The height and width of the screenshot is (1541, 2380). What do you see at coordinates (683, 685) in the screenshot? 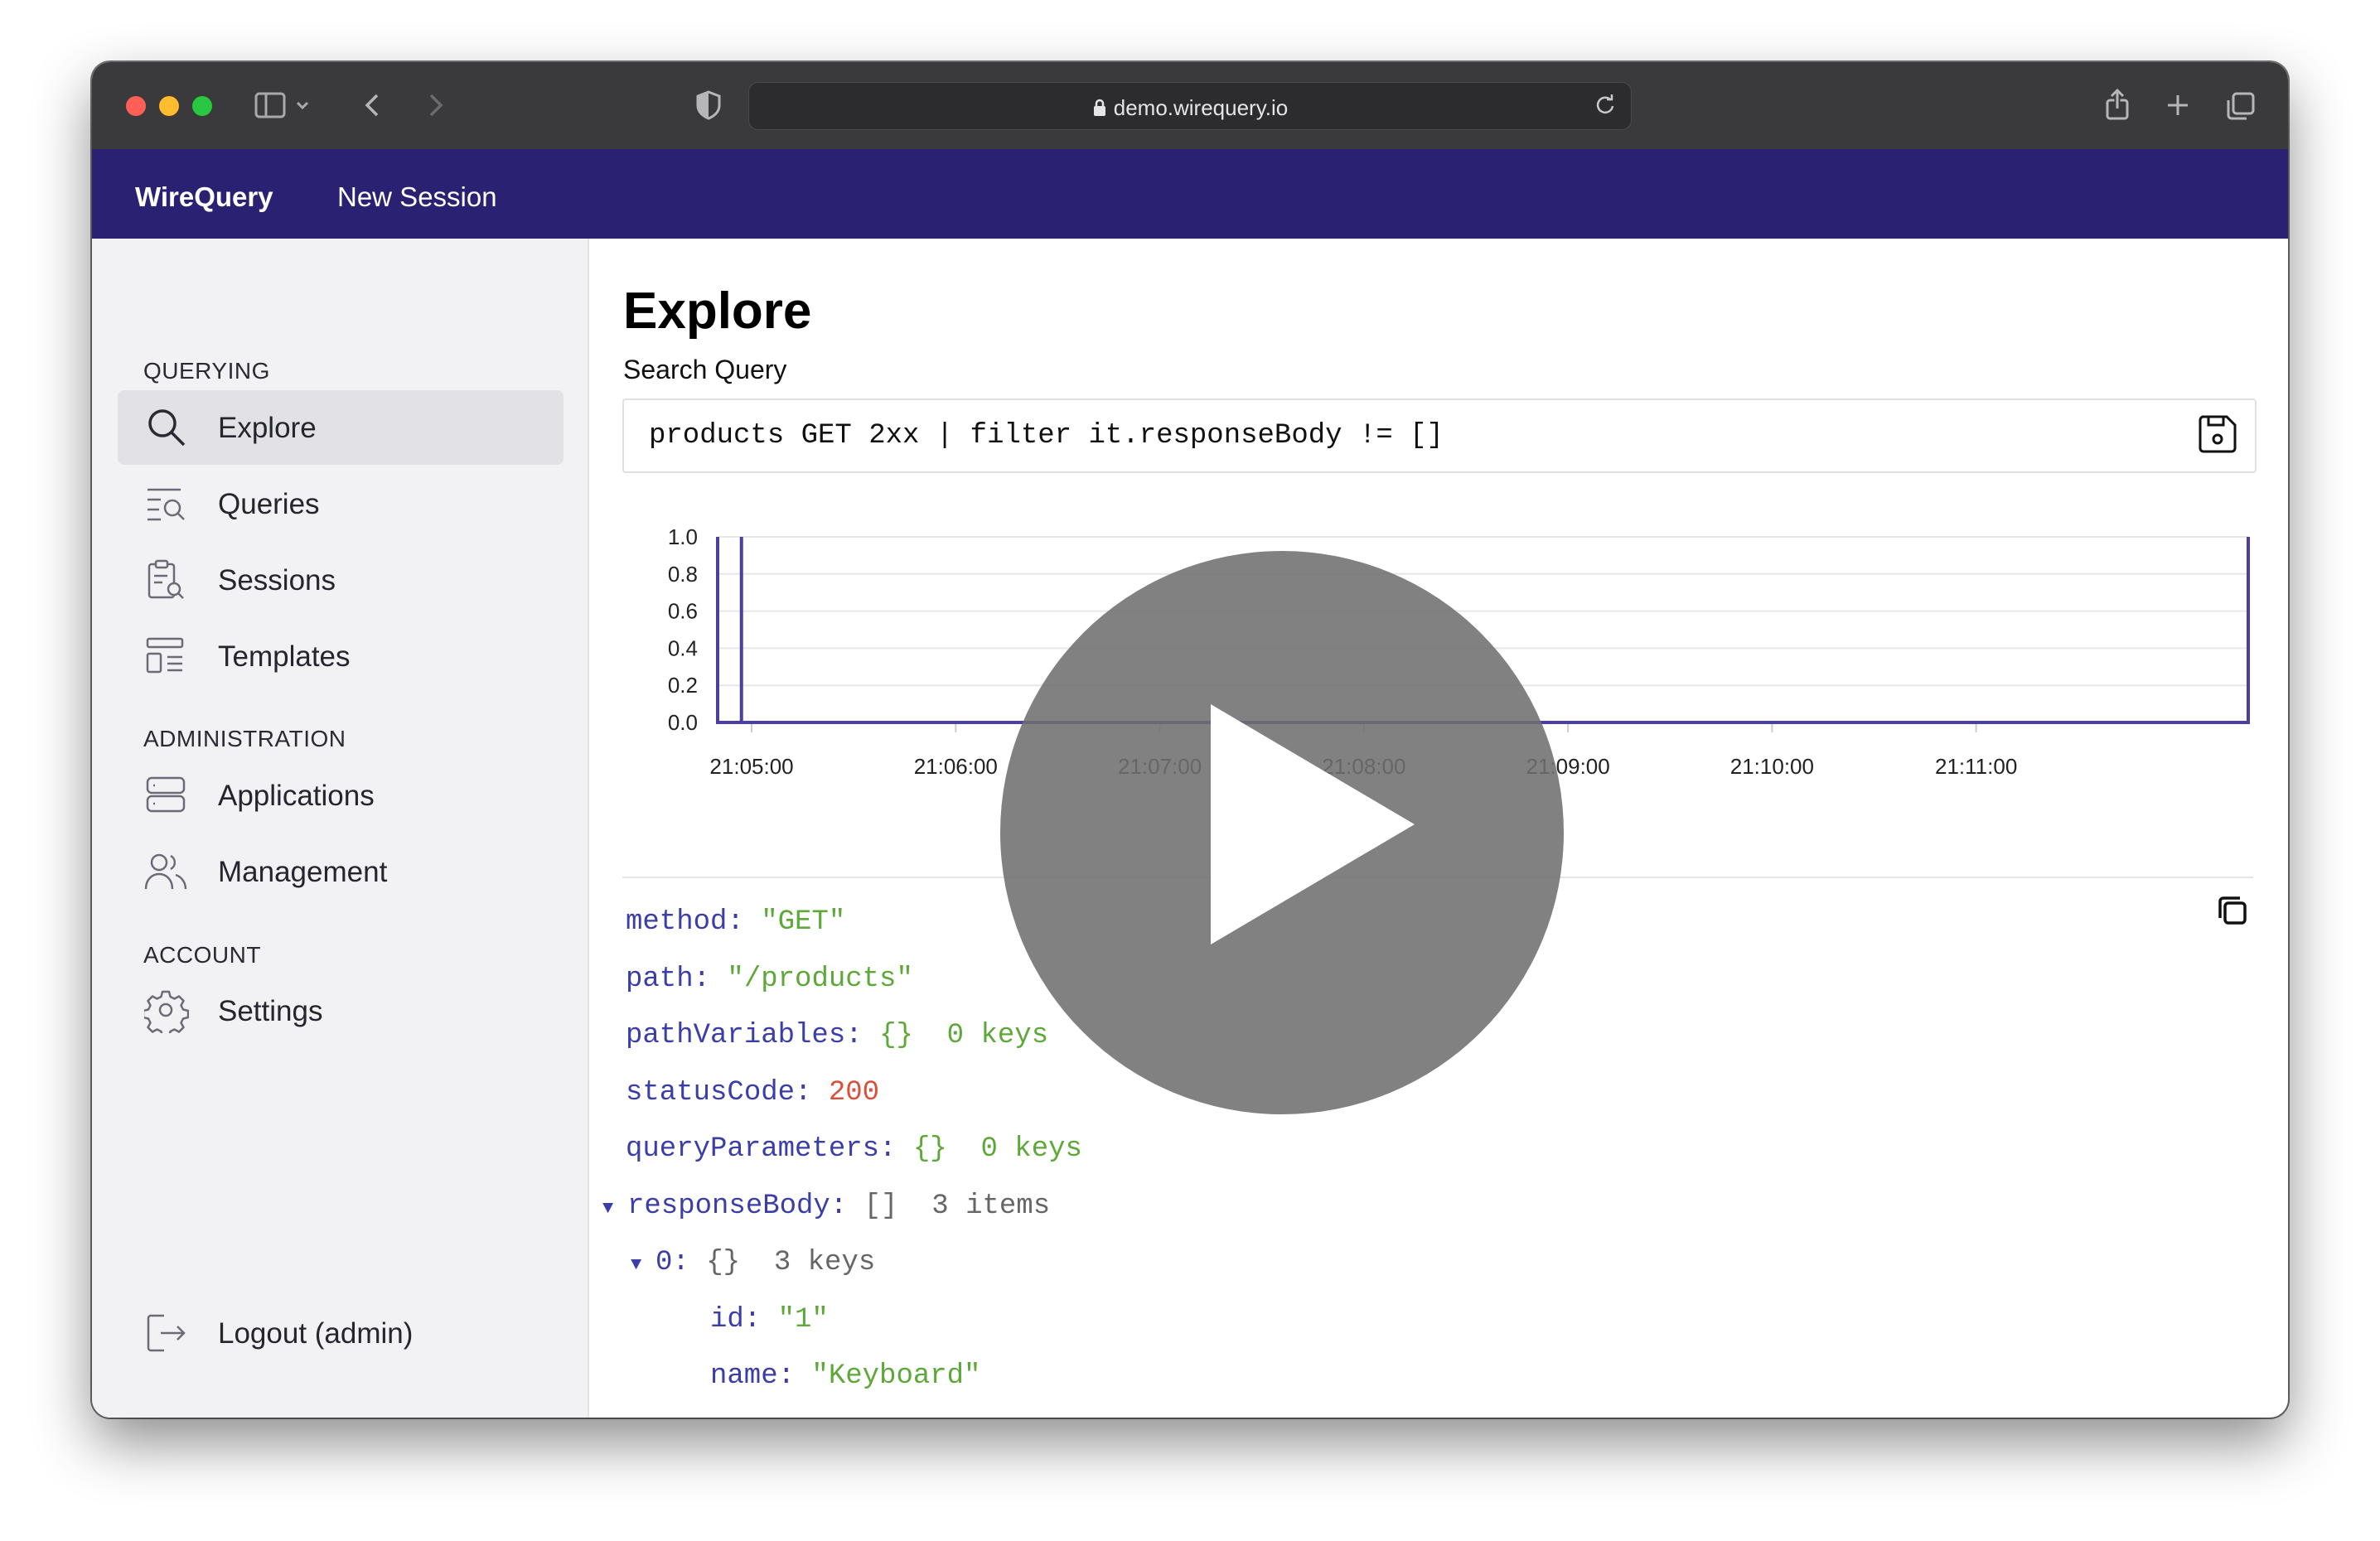
I see `y-tick-label: 0.2` at bounding box center [683, 685].